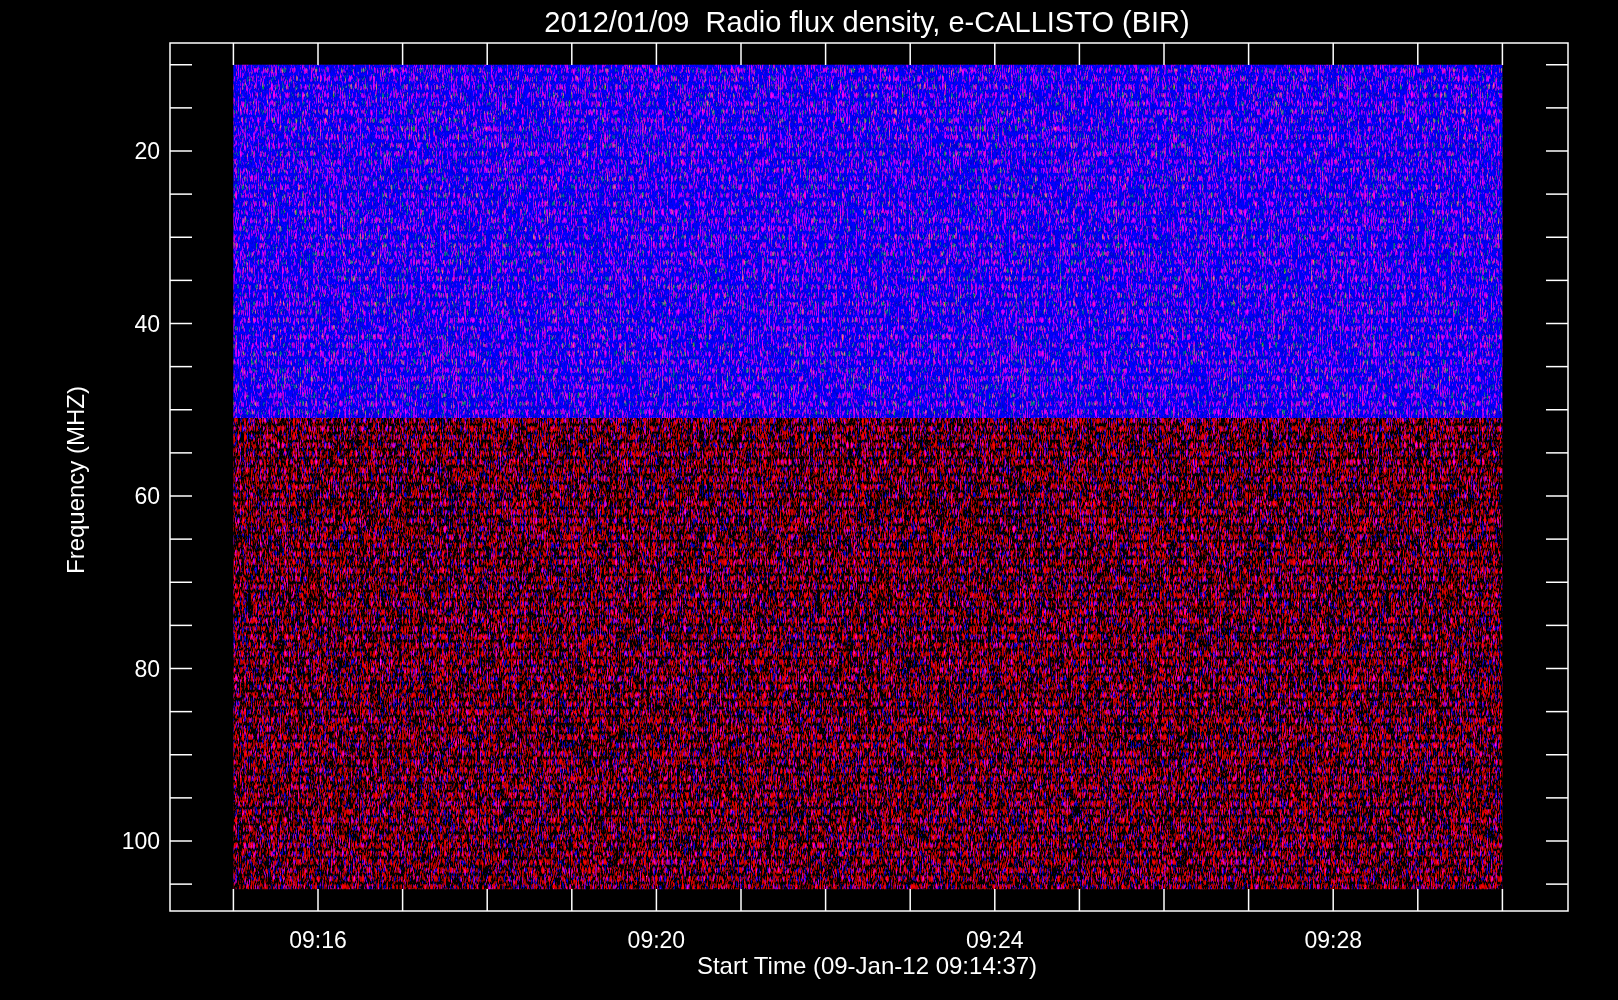 Image resolution: width=1618 pixels, height=1000 pixels. I want to click on tick-label: 09:28, so click(1333, 940).